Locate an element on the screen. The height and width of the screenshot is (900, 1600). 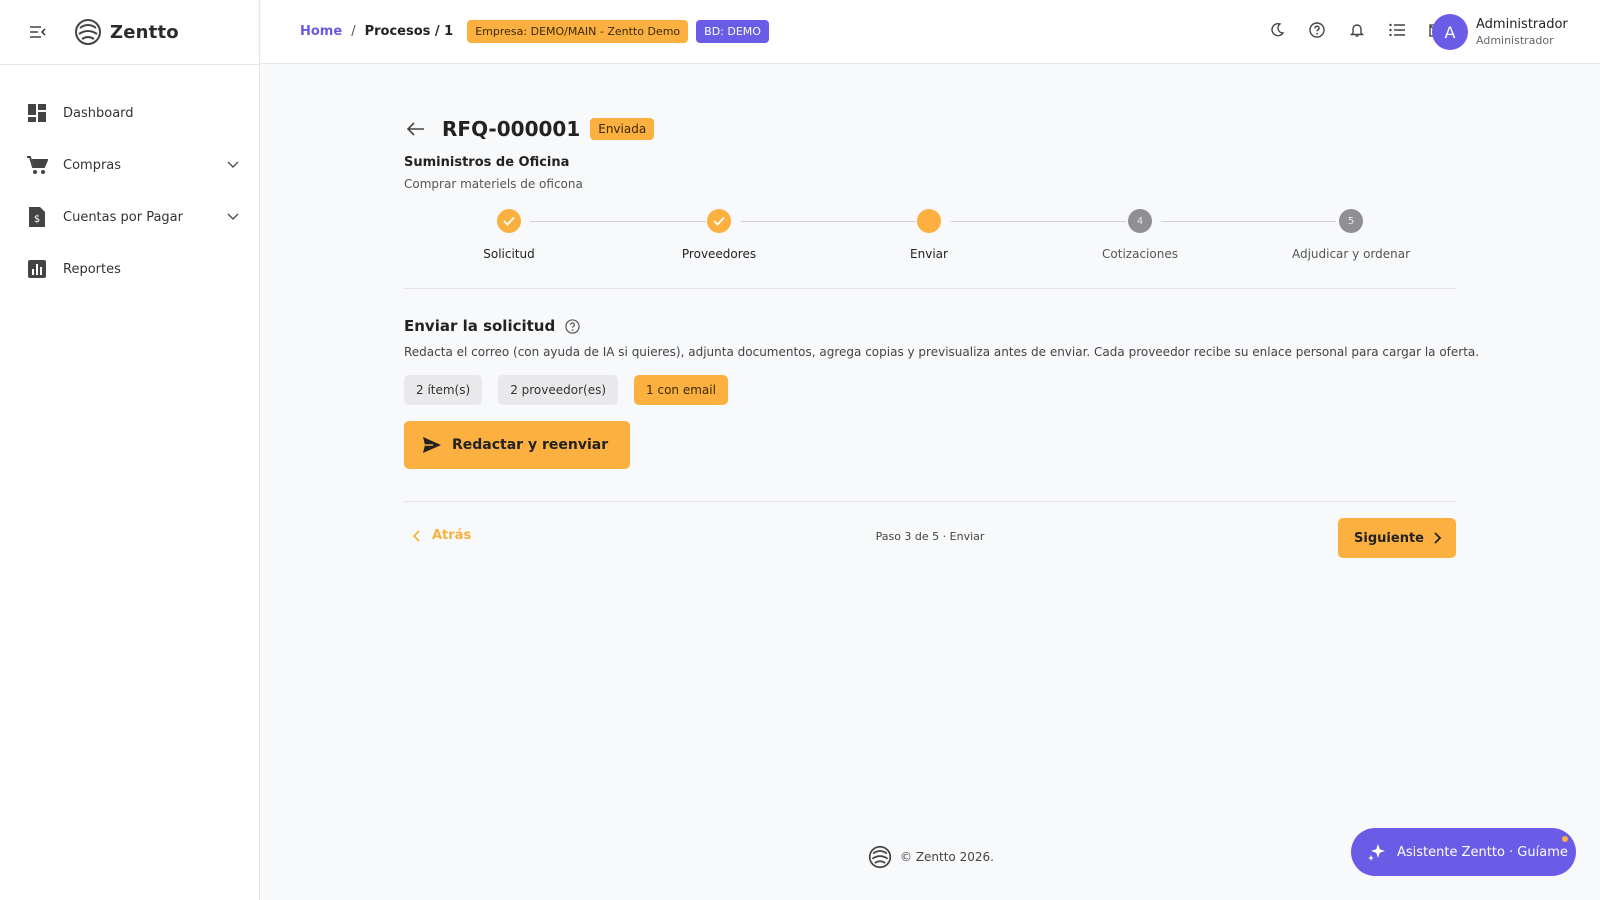
wizard-navigation: Atrás Paso 3 de 5 · Enviar Siguiente is located at coordinates (930, 538).